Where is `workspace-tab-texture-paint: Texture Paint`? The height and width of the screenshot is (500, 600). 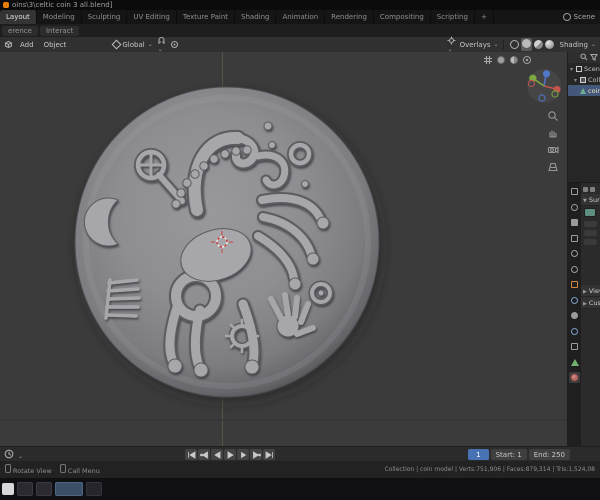
workspace-tab-texture-paint: Texture Paint is located at coordinates (206, 17).